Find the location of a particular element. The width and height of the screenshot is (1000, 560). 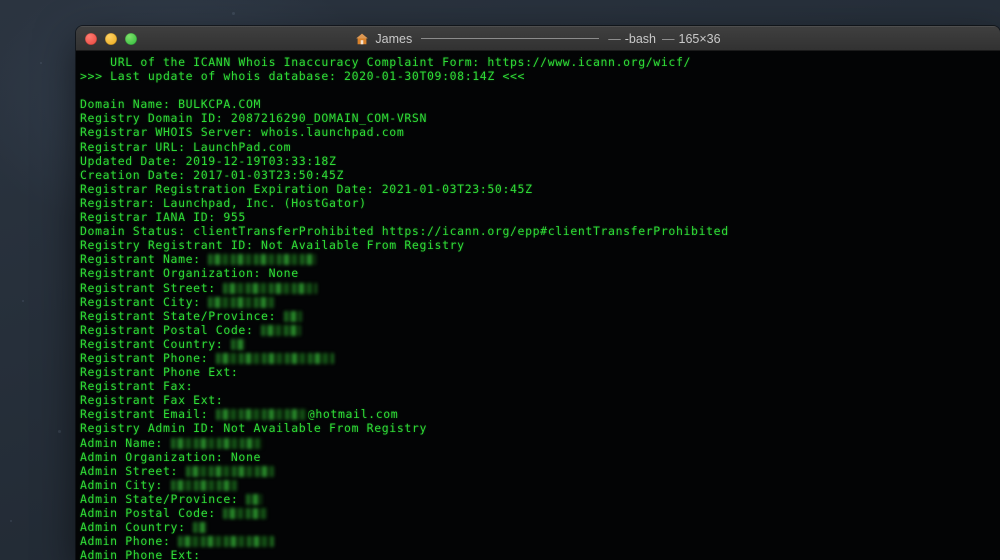

terminal-line: Registrant Phone Ext: is located at coordinates (159, 372).